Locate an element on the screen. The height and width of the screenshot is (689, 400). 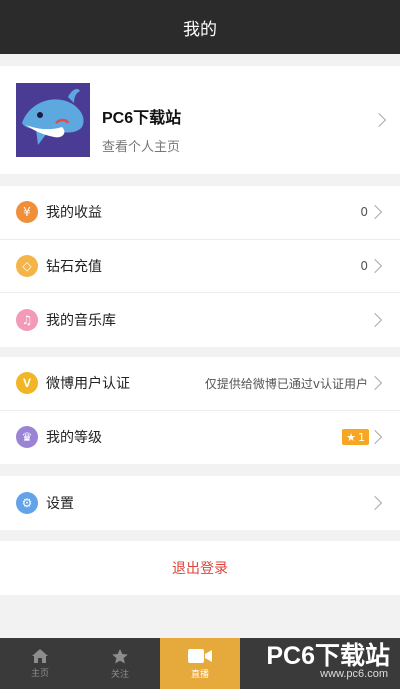
top-bar: 我的 is located at coordinates (200, 27).